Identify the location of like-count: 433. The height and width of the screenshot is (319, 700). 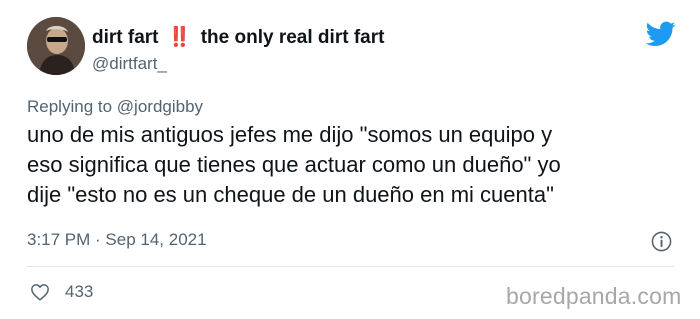
(79, 291).